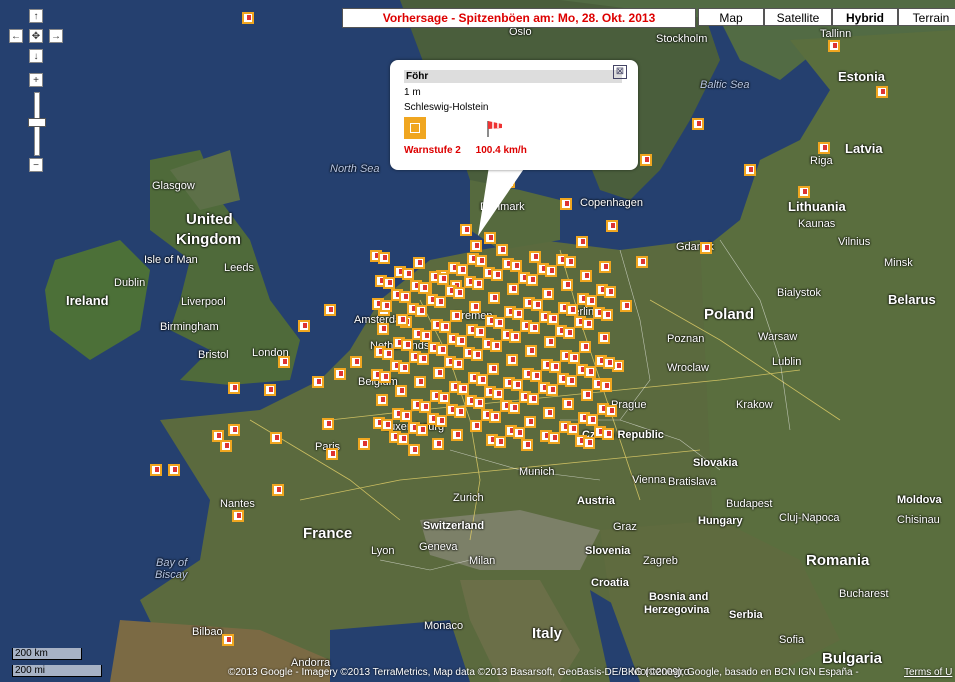 The width and height of the screenshot is (955, 682). What do you see at coordinates (928, 672) in the screenshot?
I see `terms-of-use-link: Terms of U` at bounding box center [928, 672].